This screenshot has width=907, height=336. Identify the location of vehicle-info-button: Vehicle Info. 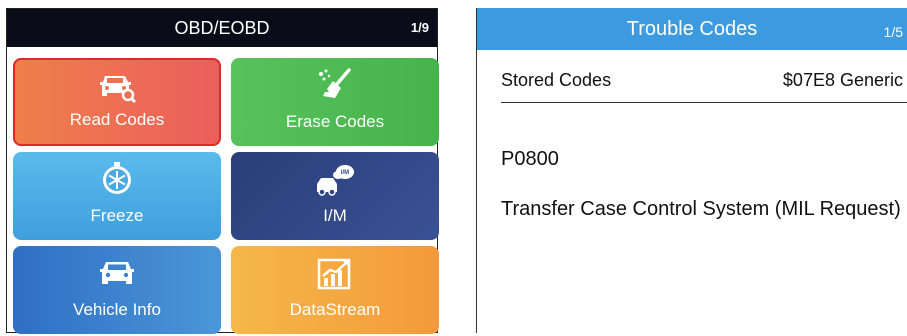
(117, 290).